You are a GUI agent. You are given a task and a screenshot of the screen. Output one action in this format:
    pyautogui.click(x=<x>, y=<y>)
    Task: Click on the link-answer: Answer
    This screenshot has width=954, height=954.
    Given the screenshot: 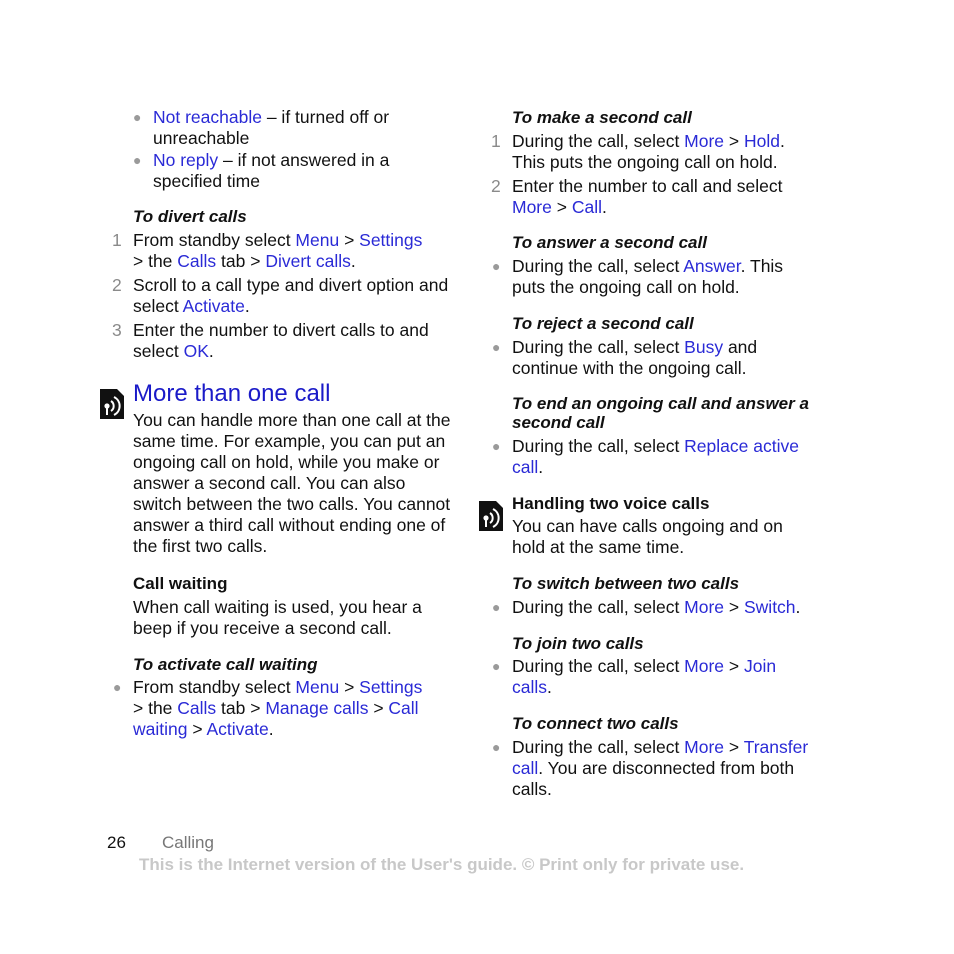 What is the action you would take?
    pyautogui.click(x=711, y=266)
    